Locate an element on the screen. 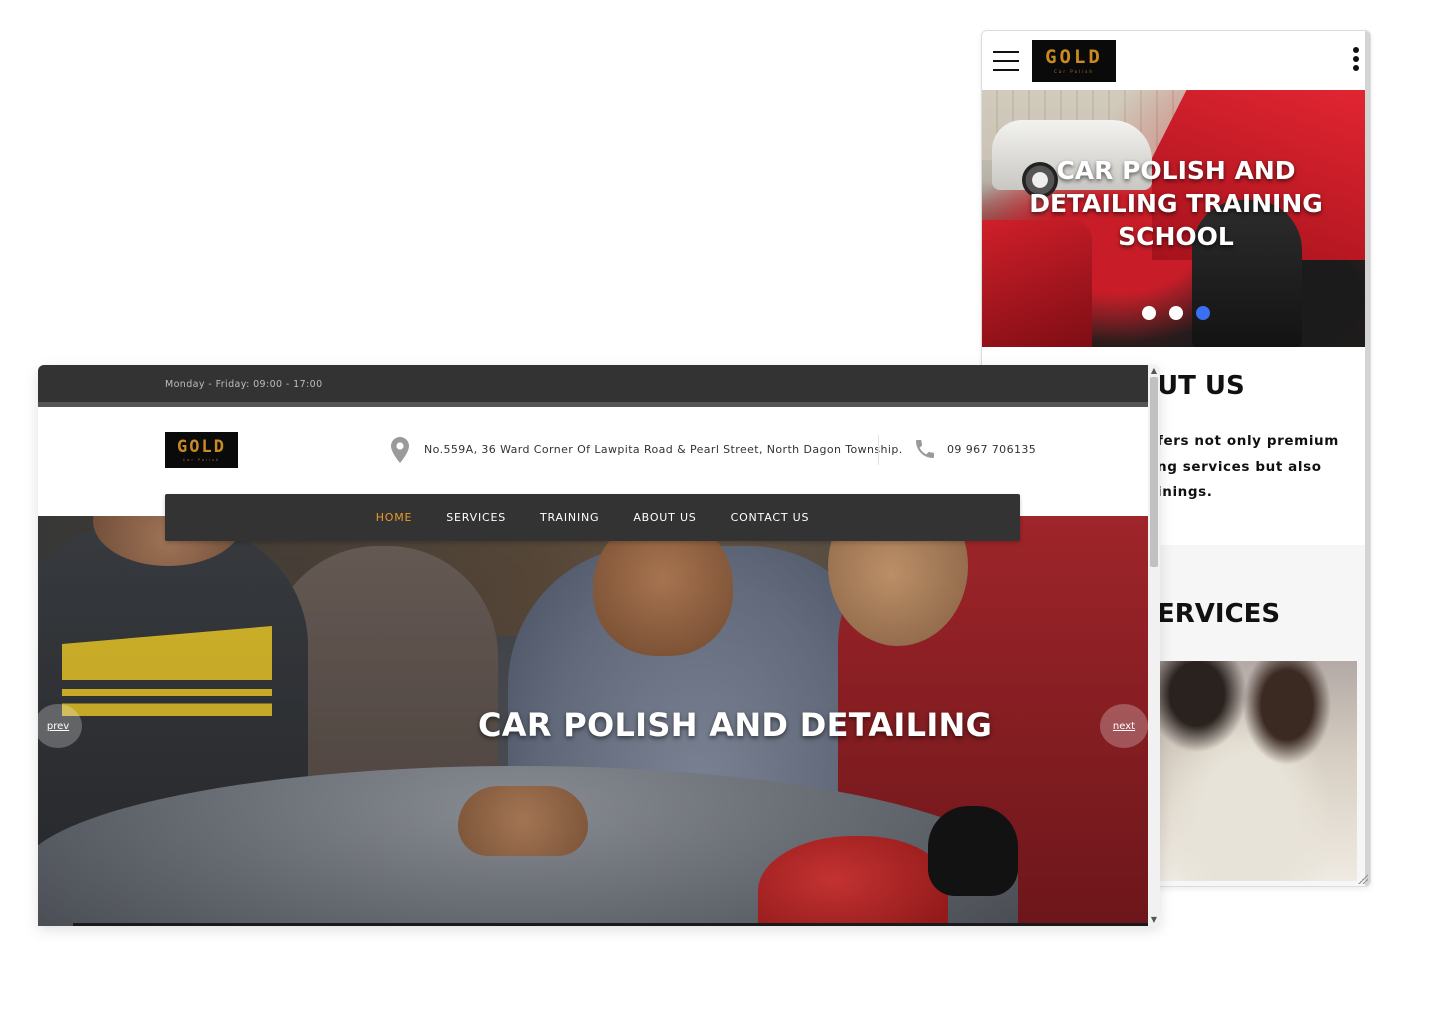 The width and height of the screenshot is (1440, 1024). slider-dots is located at coordinates (1176, 313).